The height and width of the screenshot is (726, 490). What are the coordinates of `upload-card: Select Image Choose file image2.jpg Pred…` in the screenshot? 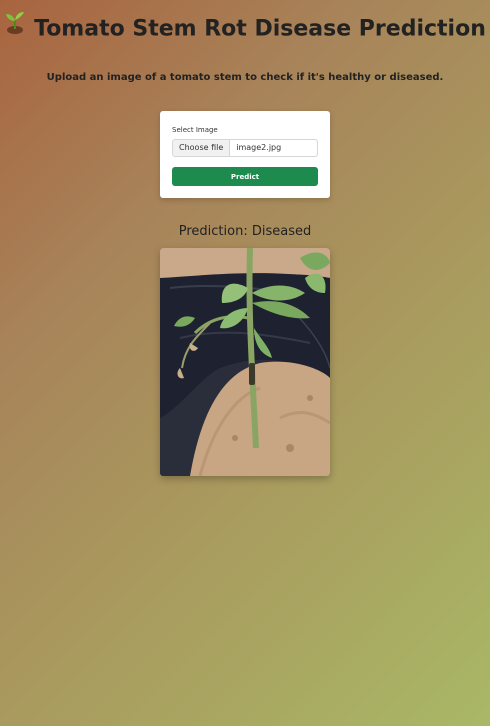 It's located at (245, 154).